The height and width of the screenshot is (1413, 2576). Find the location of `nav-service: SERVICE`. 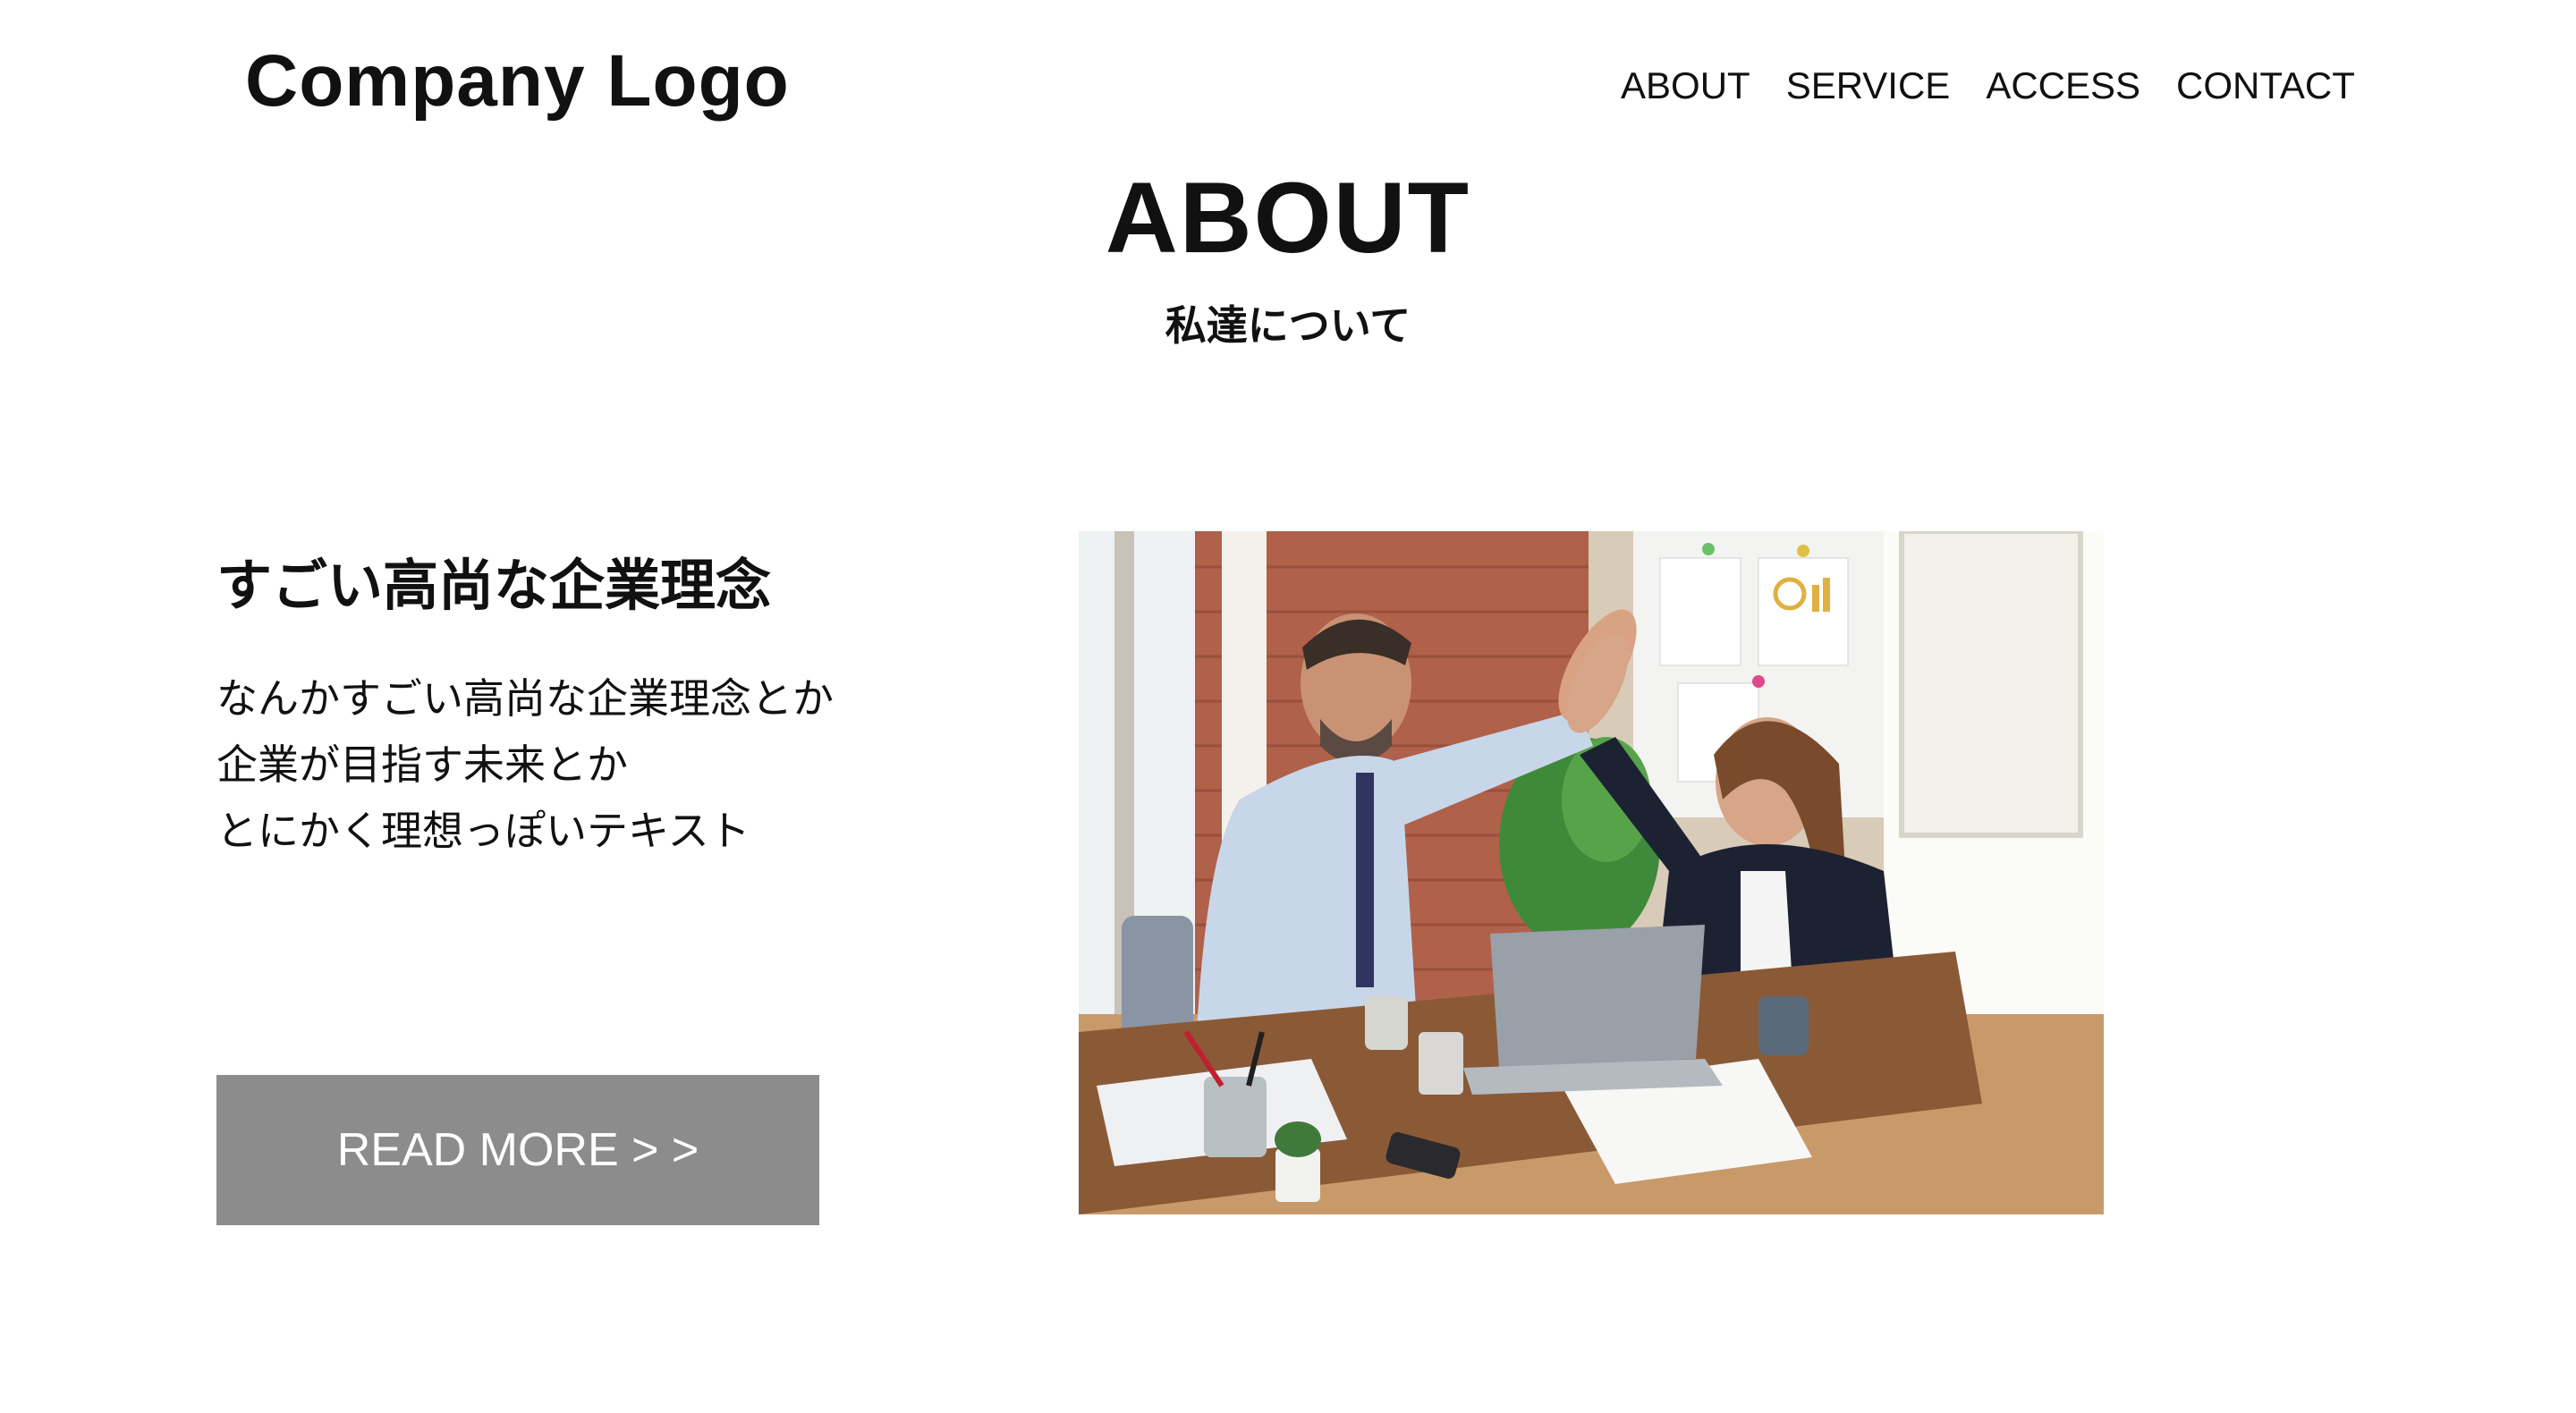

nav-service: SERVICE is located at coordinates (1868, 85).